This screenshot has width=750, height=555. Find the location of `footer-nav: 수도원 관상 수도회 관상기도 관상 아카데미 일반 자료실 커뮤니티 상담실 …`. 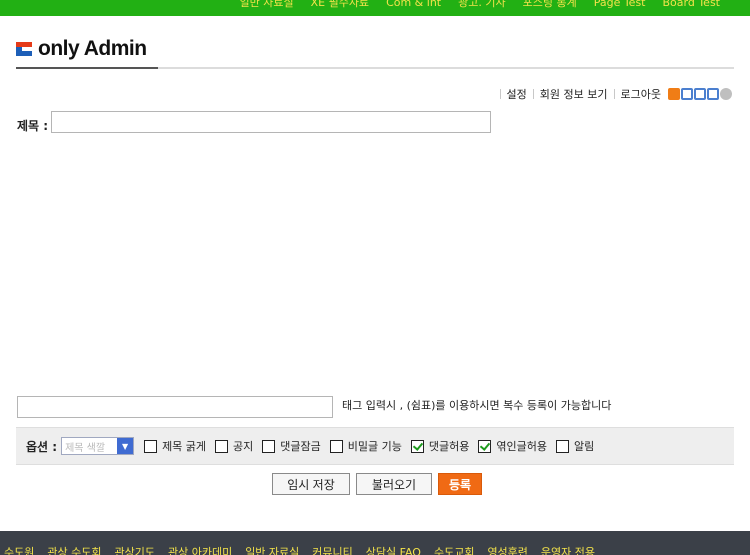

footer-nav: 수도원 관상 수도회 관상기도 관상 아카데미 일반 자료실 커뮤니티 상담실 … is located at coordinates (375, 543).